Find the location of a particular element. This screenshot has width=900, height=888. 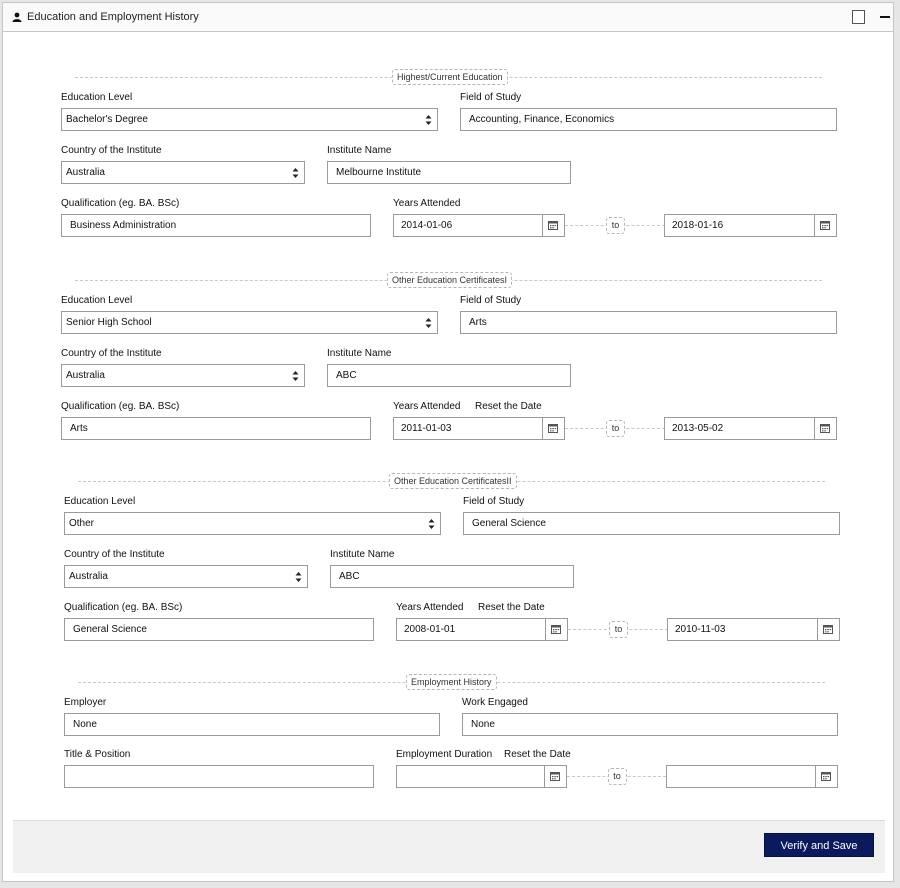

employment-date-to-input is located at coordinates (741, 776).